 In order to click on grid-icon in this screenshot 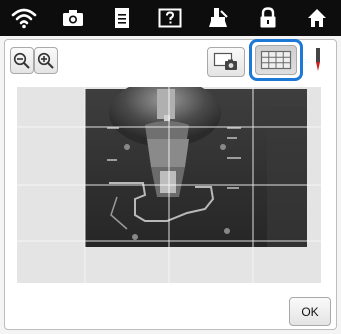, I will do `click(276, 60)`.